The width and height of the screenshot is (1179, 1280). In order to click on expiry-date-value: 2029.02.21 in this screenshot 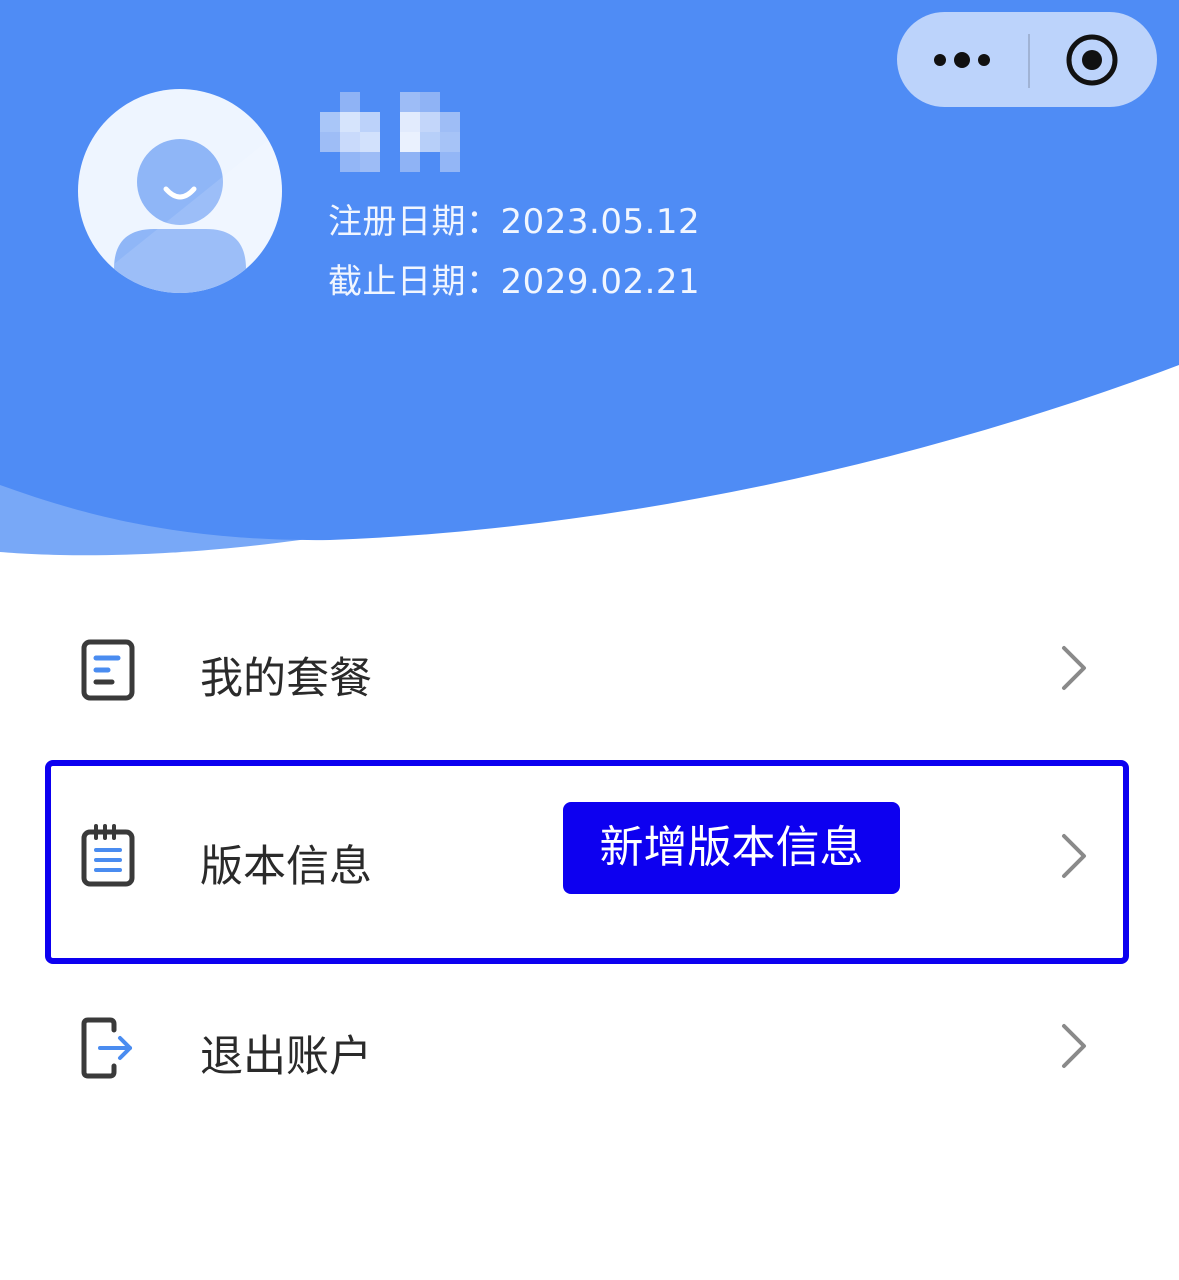, I will do `click(600, 282)`.